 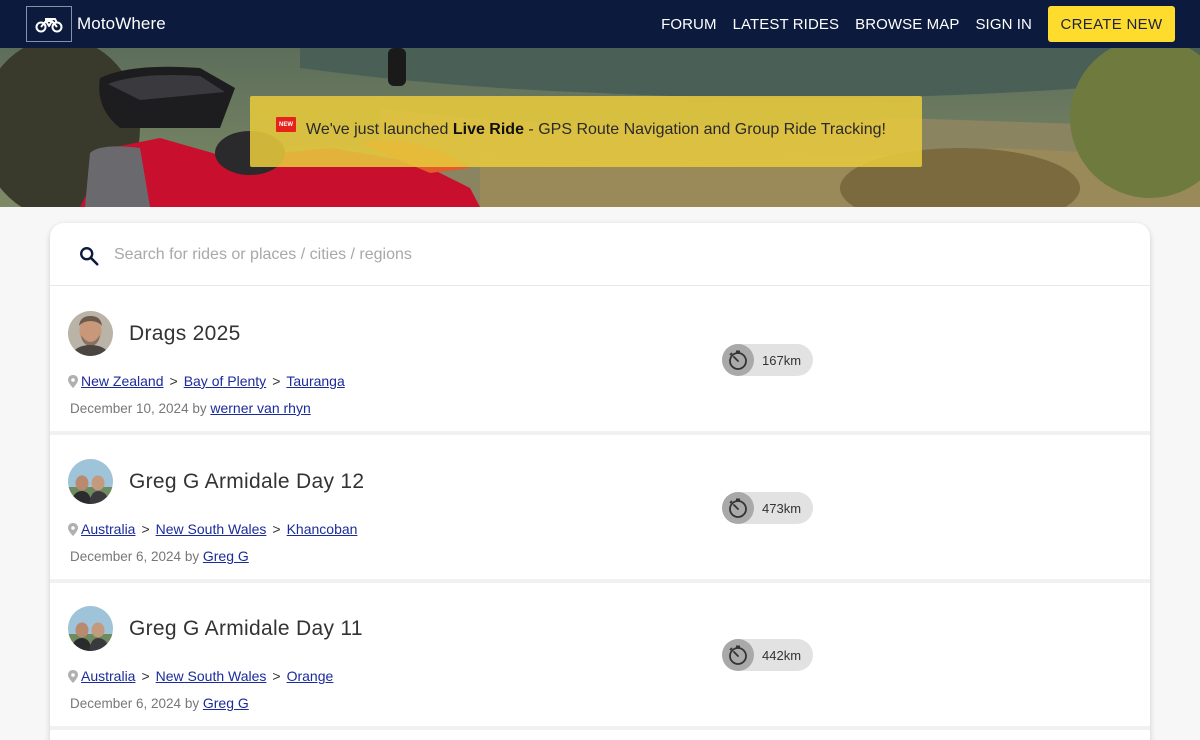 What do you see at coordinates (185, 334) in the screenshot?
I see `ride-title: Drags 2025` at bounding box center [185, 334].